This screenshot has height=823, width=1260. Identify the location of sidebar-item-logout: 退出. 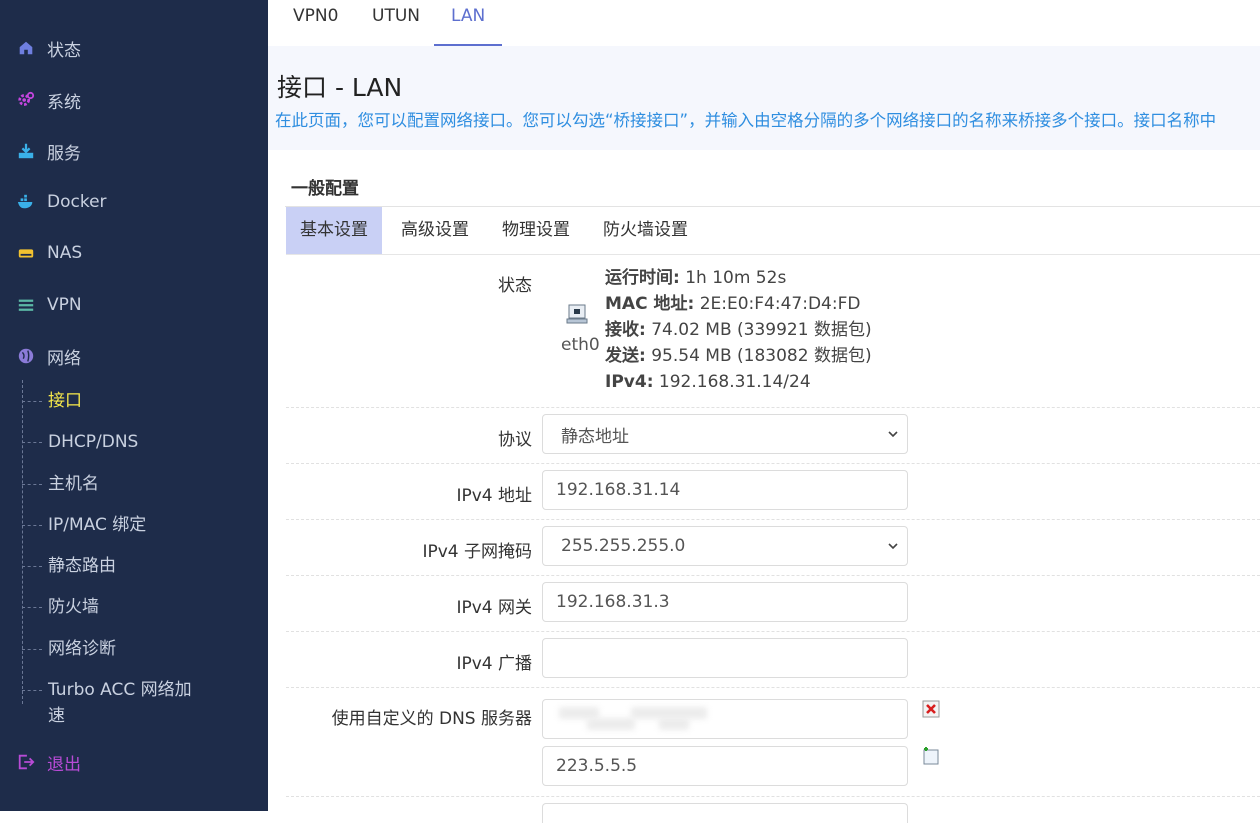
(48, 762).